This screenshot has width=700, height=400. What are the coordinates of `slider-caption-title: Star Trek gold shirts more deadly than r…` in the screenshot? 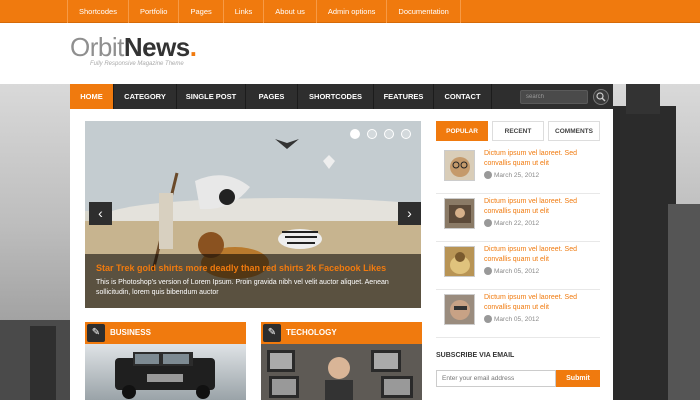 It's located at (241, 268).